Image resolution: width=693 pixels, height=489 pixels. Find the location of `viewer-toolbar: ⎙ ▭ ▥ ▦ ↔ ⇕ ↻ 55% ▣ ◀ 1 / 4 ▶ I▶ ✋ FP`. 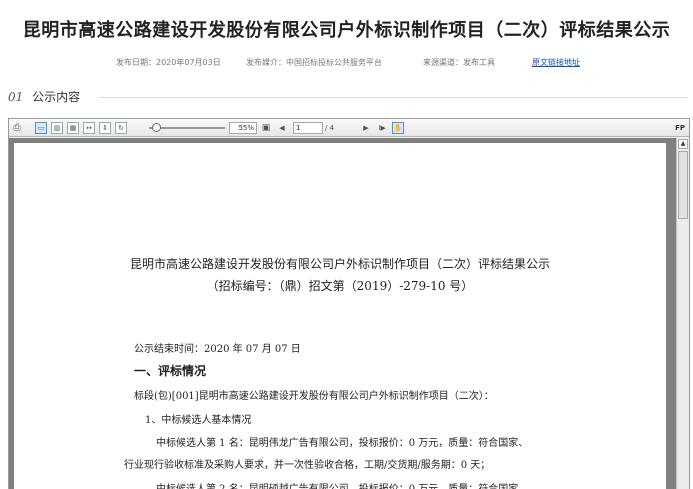

viewer-toolbar: ⎙ ▭ ▥ ▦ ↔ ⇕ ↻ 55% ▣ ◀ 1 / 4 ▶ I▶ ✋ FP is located at coordinates (349, 128).